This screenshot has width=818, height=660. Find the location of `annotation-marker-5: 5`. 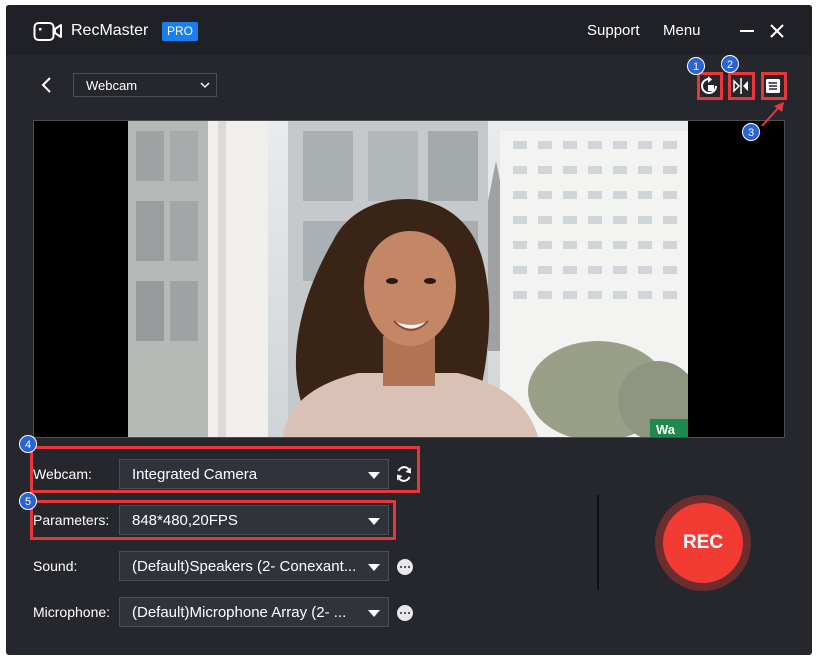

annotation-marker-5: 5 is located at coordinates (28, 501).